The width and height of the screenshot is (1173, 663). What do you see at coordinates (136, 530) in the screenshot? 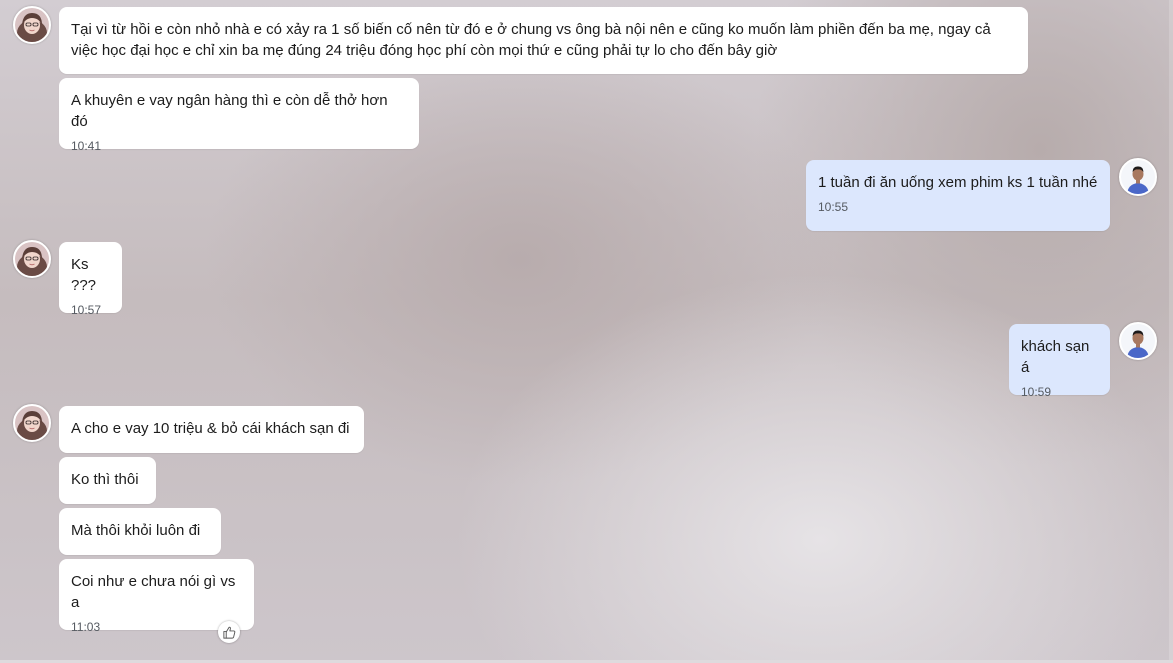
I see `message-text: Mà thôi khỏi luôn đi` at bounding box center [136, 530].